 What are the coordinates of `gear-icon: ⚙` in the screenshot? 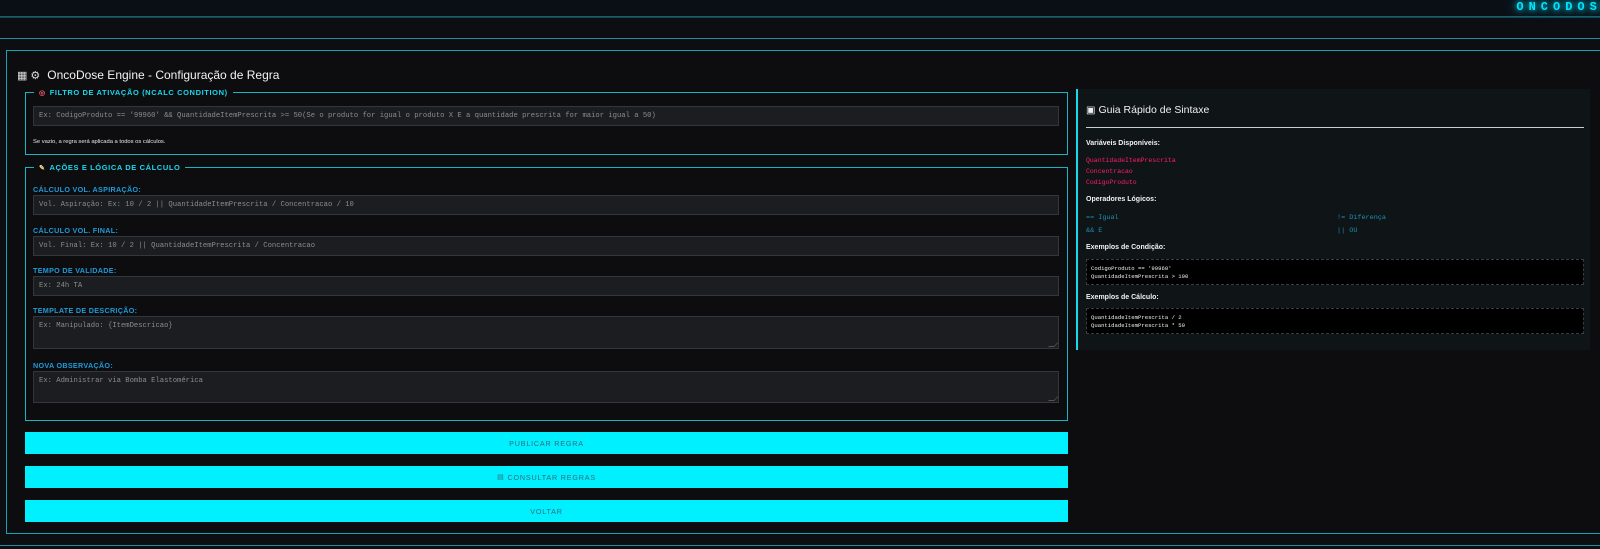 It's located at (35, 75).